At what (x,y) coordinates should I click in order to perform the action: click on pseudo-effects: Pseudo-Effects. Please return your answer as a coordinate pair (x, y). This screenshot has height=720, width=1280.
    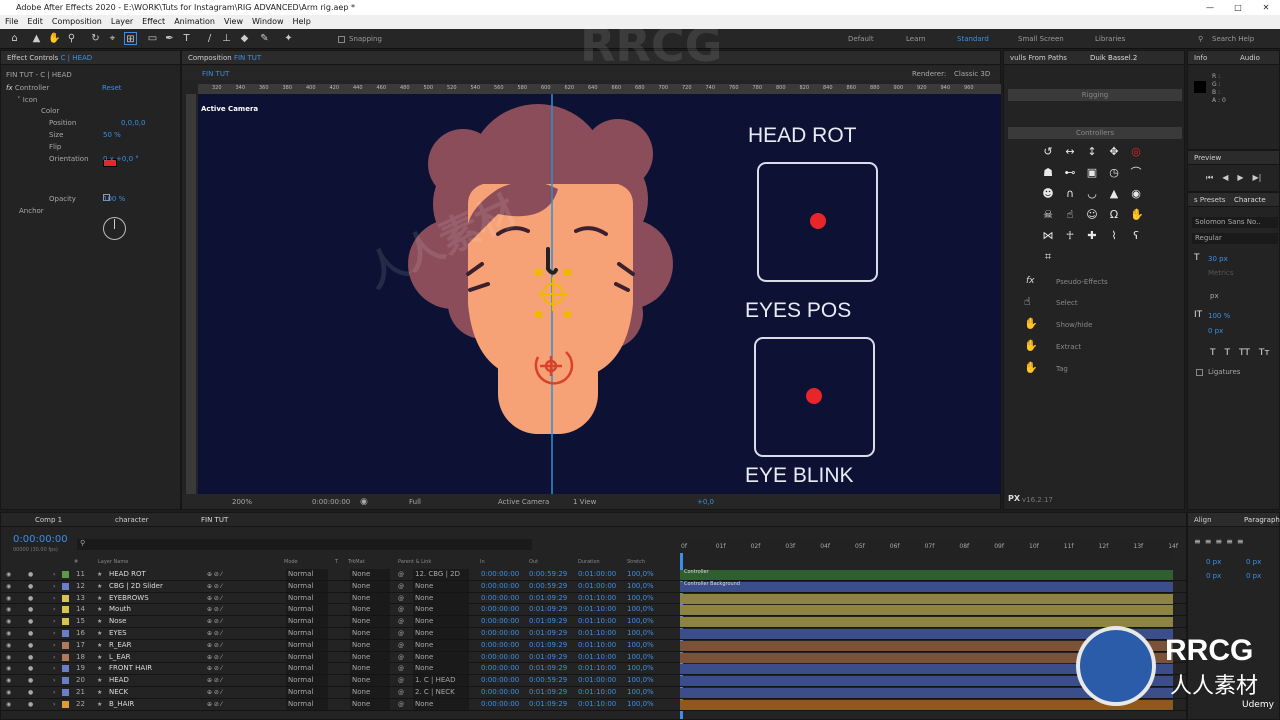
    Looking at the image, I should click on (1082, 282).